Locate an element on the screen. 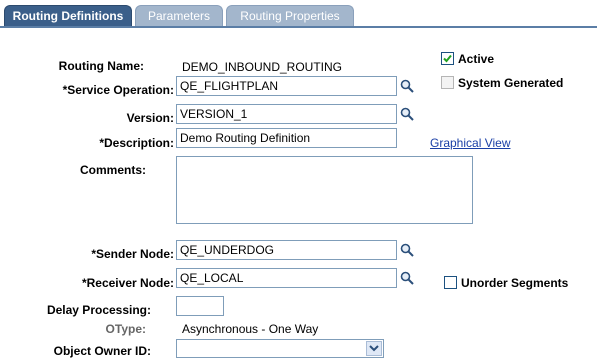 The image size is (612, 361). routing-name-label: Routing Name: is located at coordinates (101, 66).